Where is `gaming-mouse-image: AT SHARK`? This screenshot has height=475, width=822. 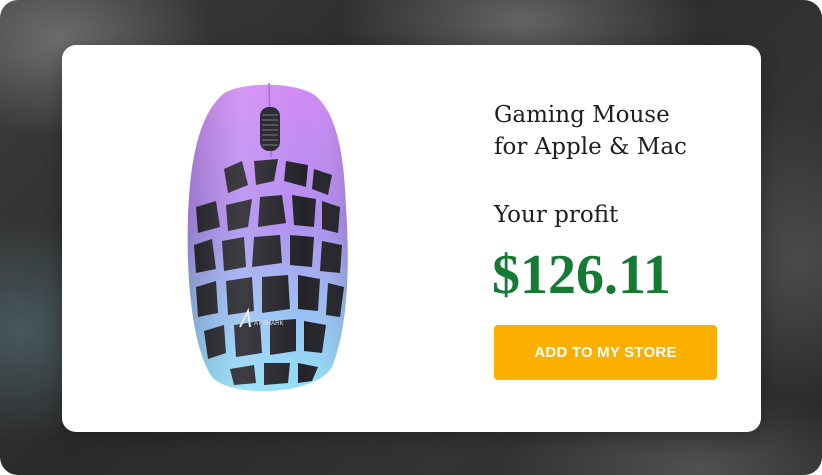
gaming-mouse-image: AT SHARK is located at coordinates (267, 237).